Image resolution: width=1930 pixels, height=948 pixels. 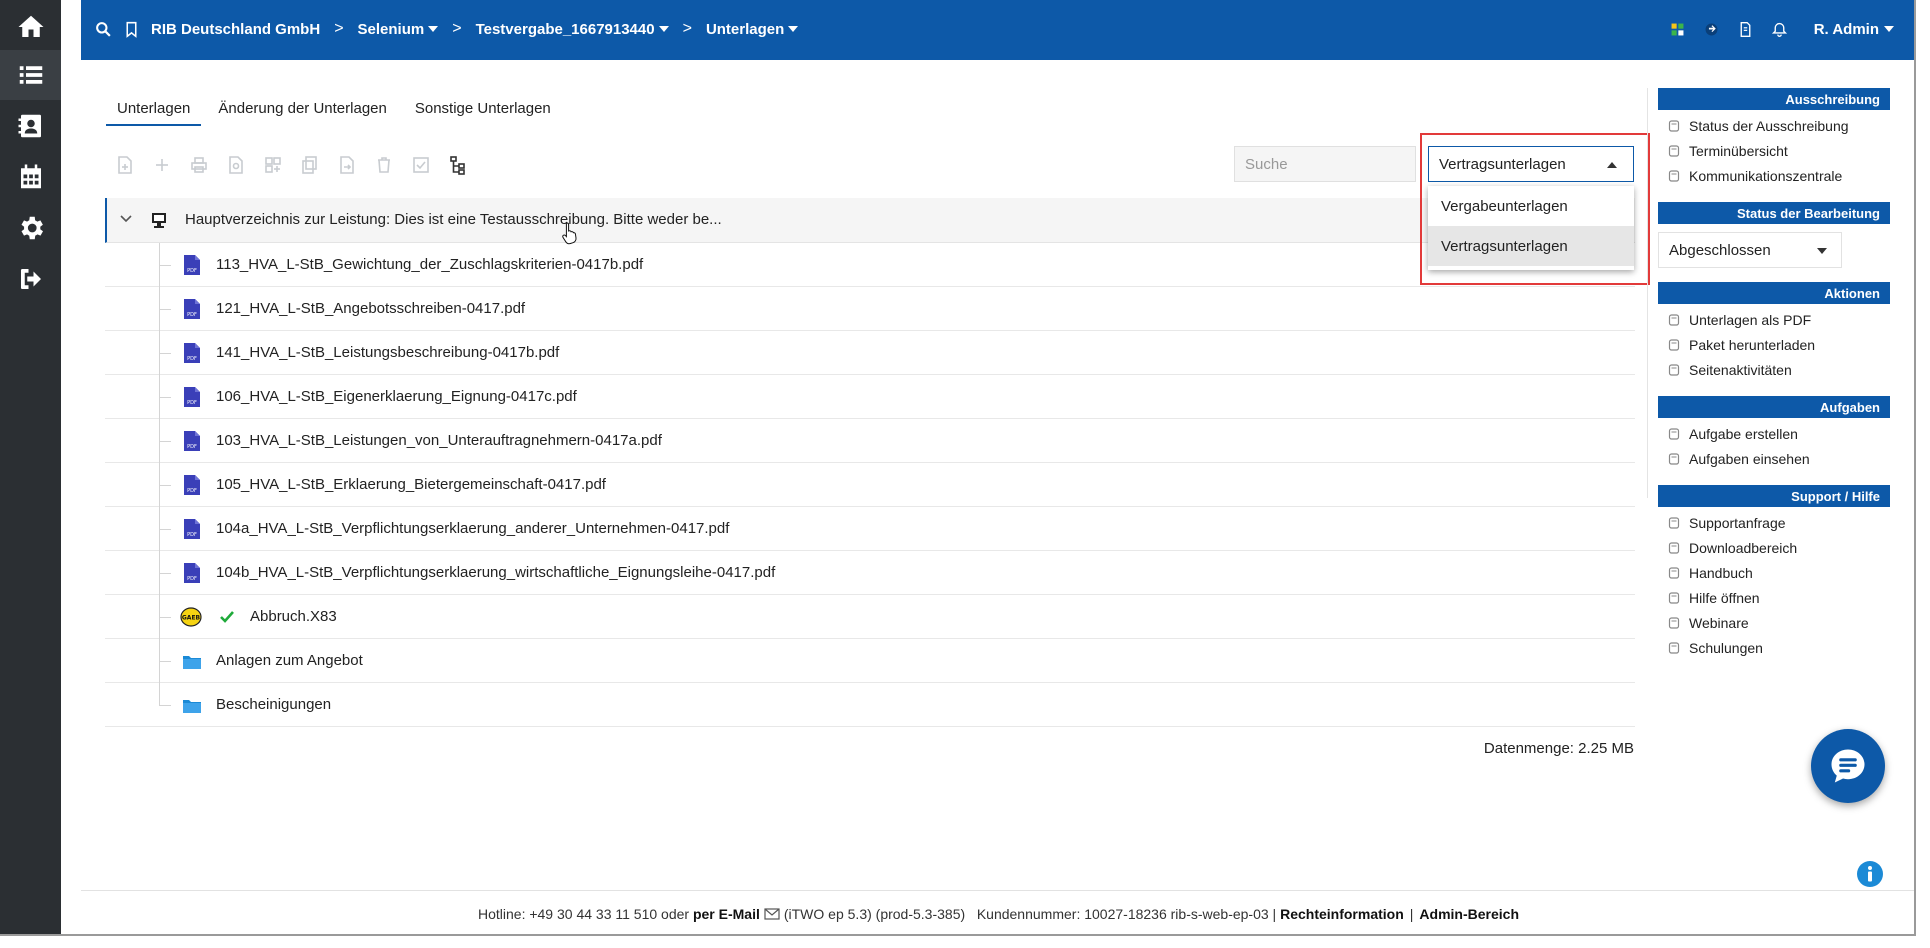 What do you see at coordinates (1774, 547) in the screenshot?
I see `side-link: Downloadbereich` at bounding box center [1774, 547].